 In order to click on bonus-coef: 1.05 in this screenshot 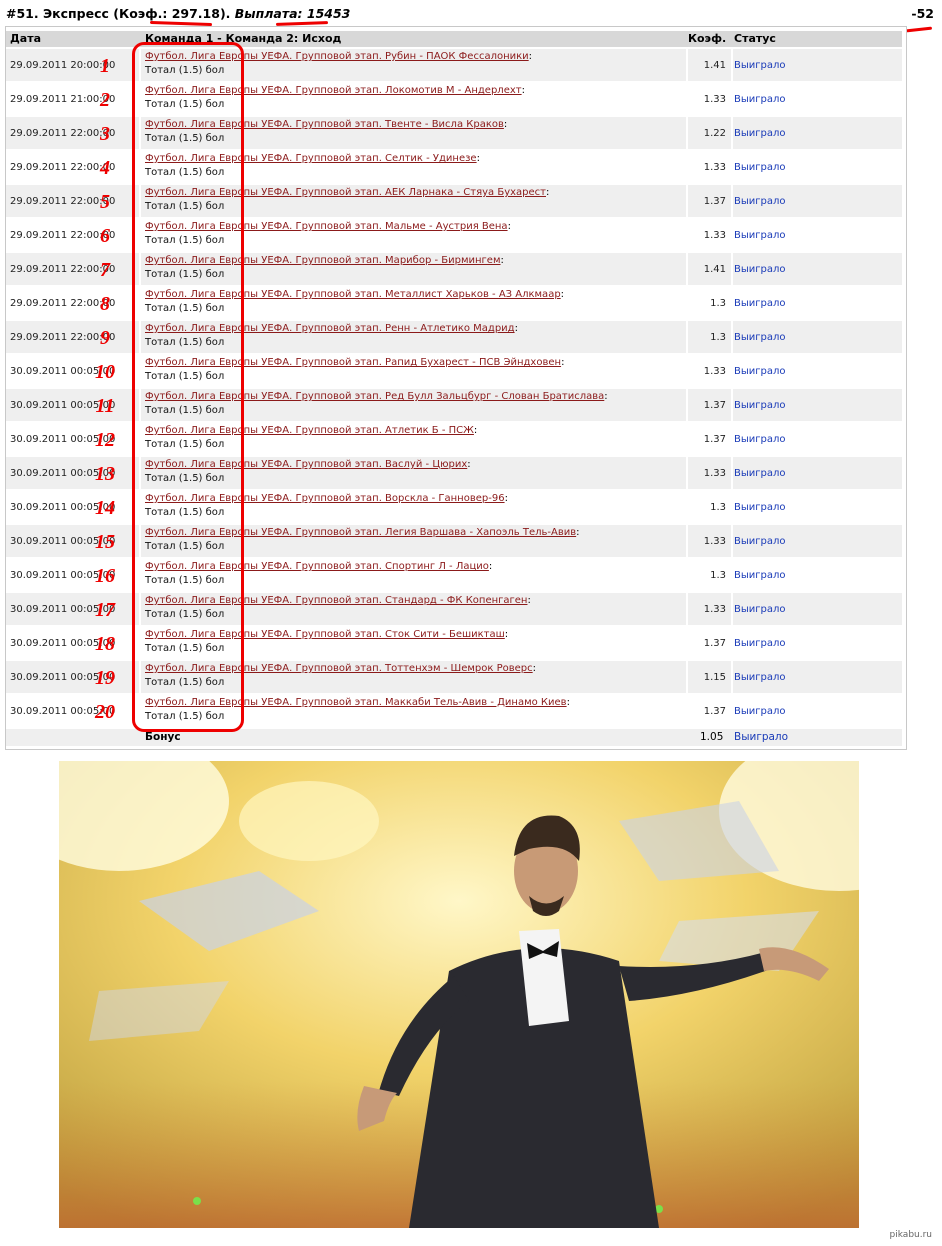, I will do `click(712, 737)`.